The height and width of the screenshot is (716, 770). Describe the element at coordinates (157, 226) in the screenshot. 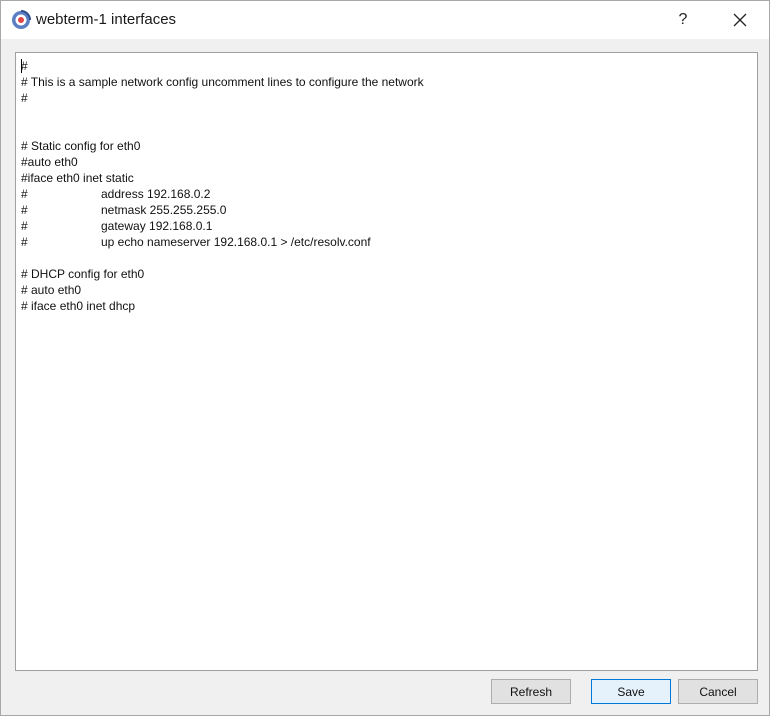

I see `code-line-body: gateway 192.168.0.1` at that location.